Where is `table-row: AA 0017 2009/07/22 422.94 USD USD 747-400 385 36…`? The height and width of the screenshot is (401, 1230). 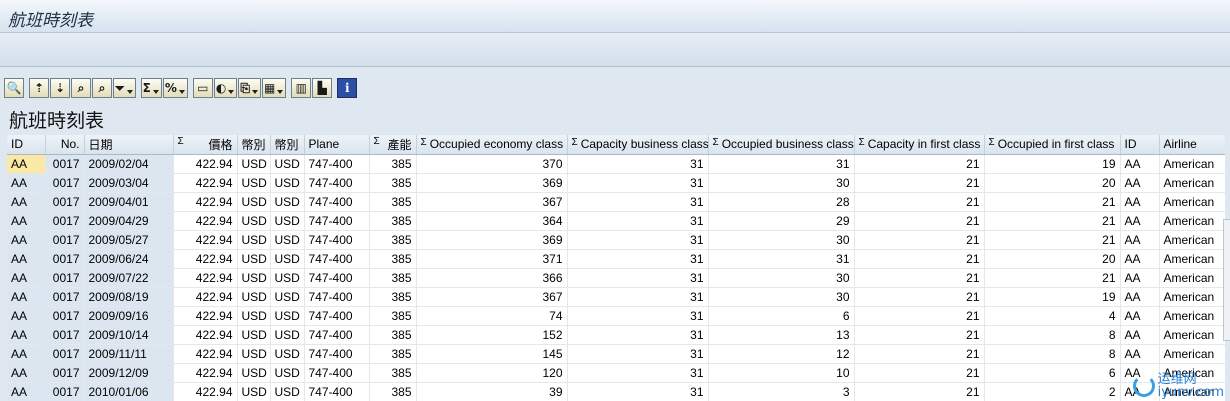 table-row: AA 0017 2009/07/22 422.94 USD USD 747-400 385 36… is located at coordinates (616, 278).